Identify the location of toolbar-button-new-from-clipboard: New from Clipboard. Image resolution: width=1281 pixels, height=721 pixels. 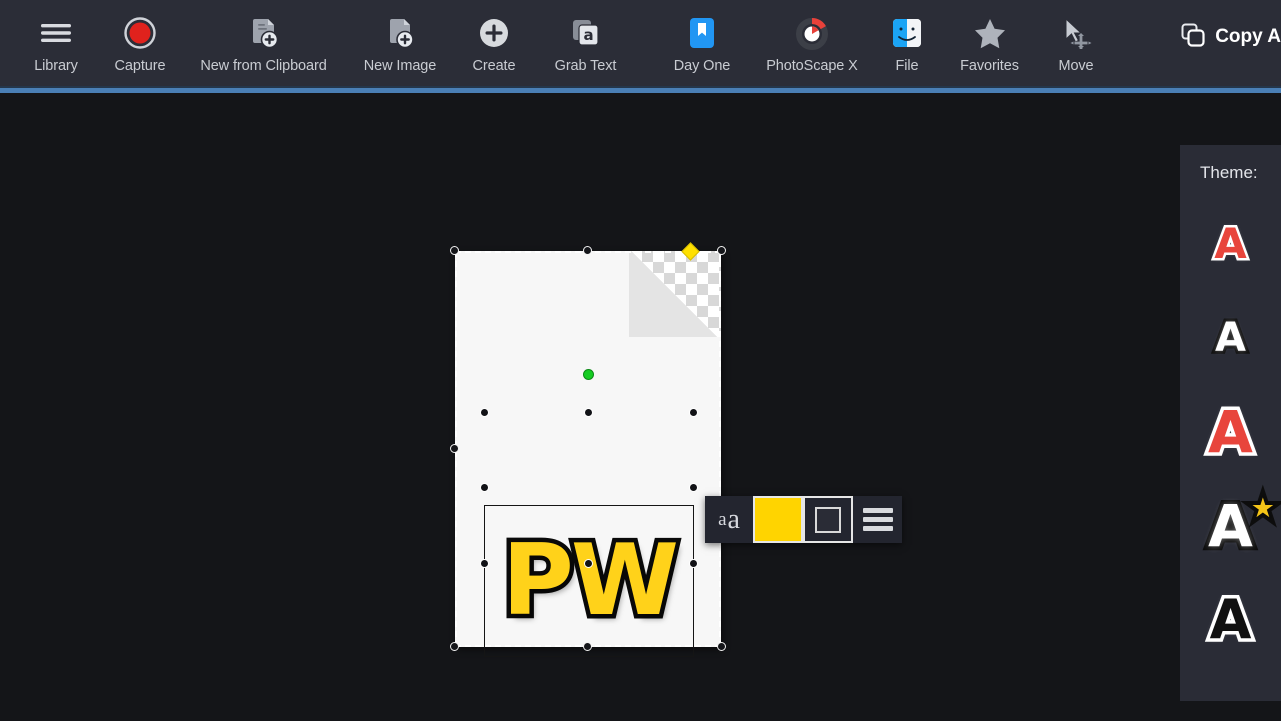
(263, 45).